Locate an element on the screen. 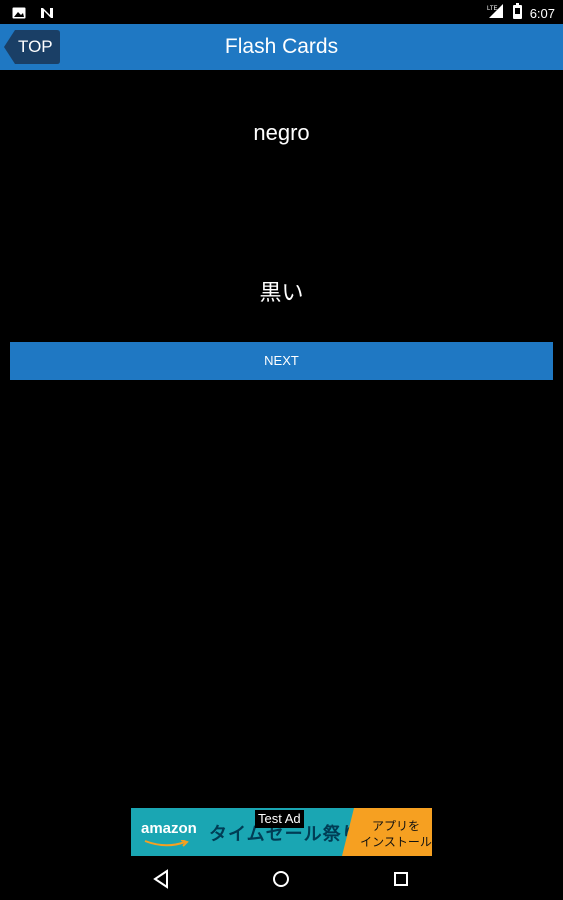 The height and width of the screenshot is (900, 563). card-front-word: negro is located at coordinates (281, 132).